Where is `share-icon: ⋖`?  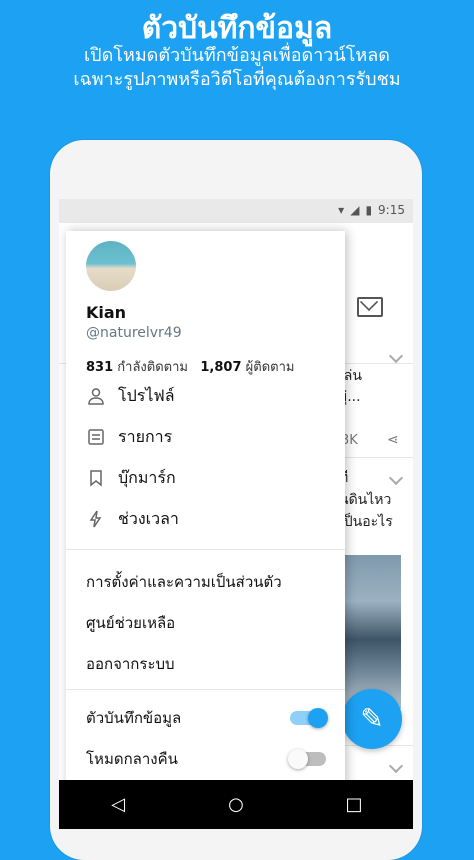
share-icon: ⋖ is located at coordinates (393, 440).